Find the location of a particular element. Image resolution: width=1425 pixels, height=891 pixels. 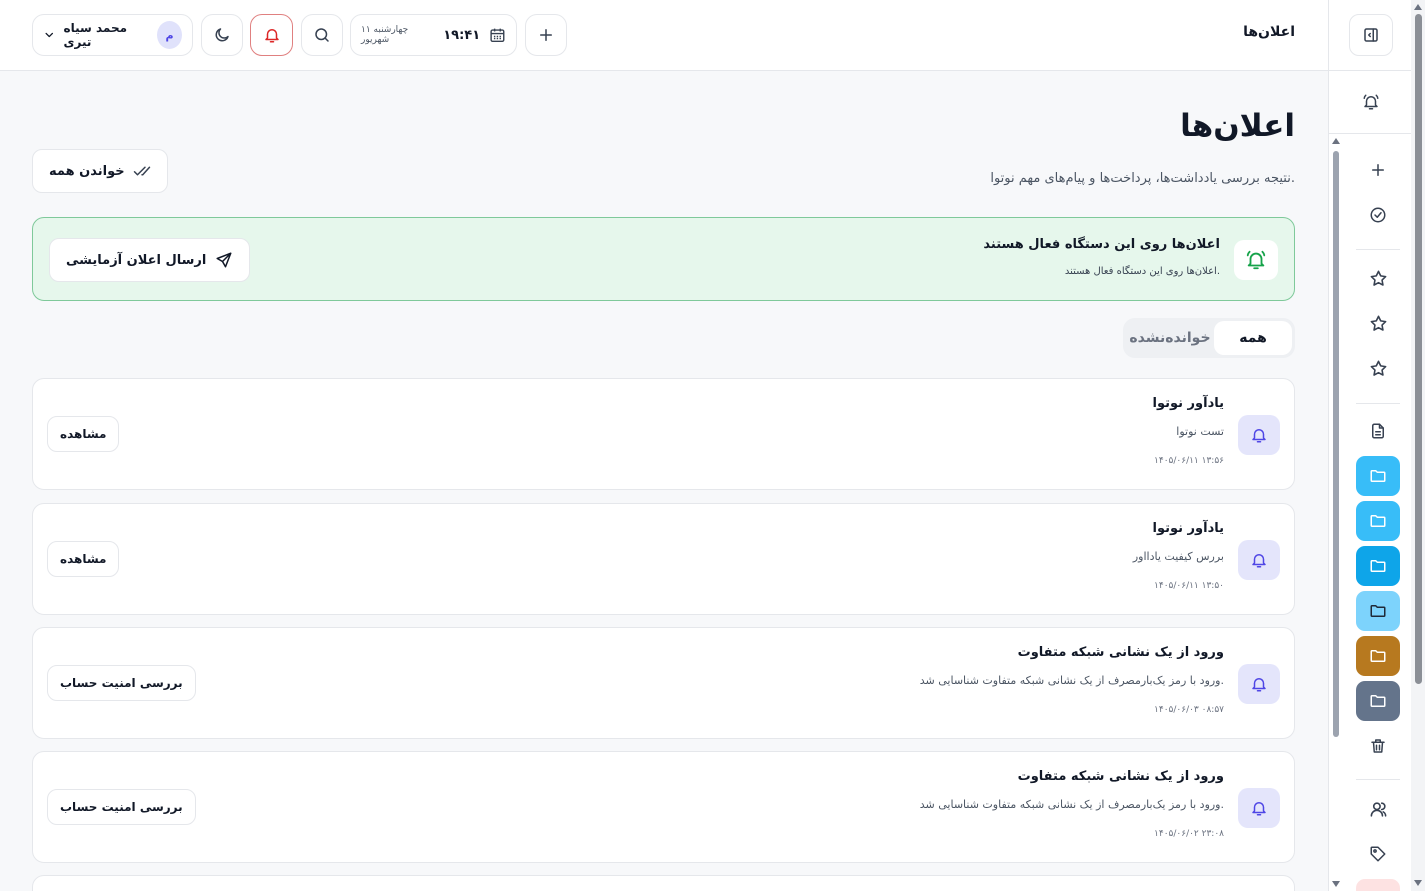

window-scrollbar is located at coordinates (1418, 445).